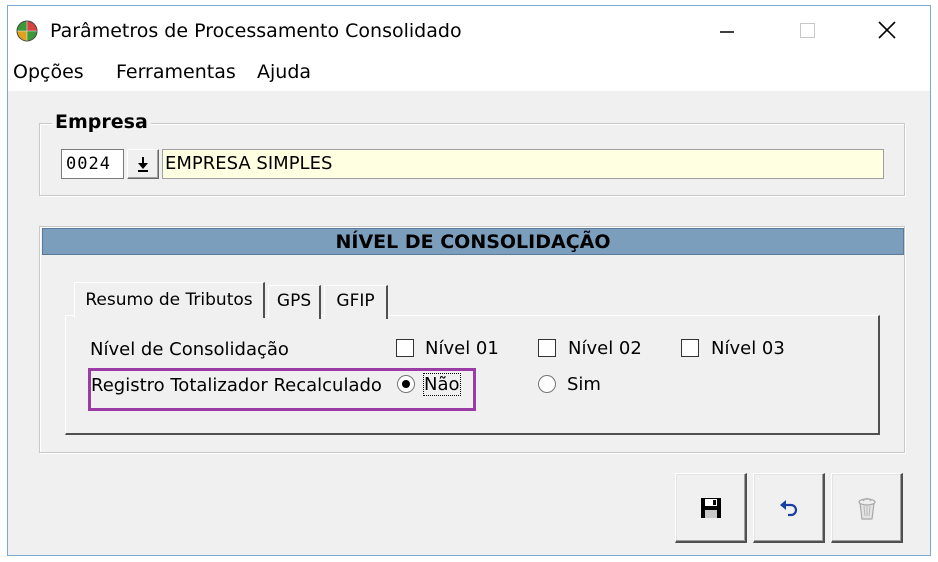 The image size is (938, 562). I want to click on registro-sim-radio, so click(547, 384).